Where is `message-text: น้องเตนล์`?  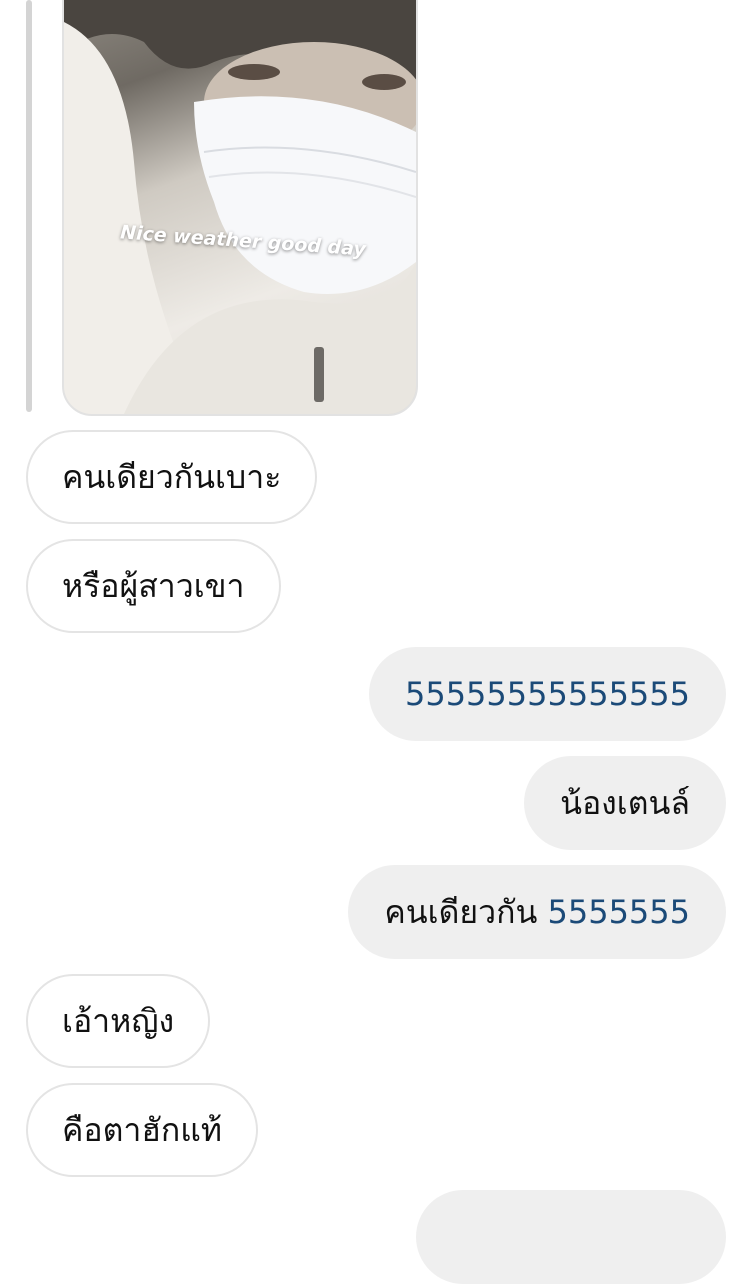
message-text: น้องเตนล์ is located at coordinates (625, 802).